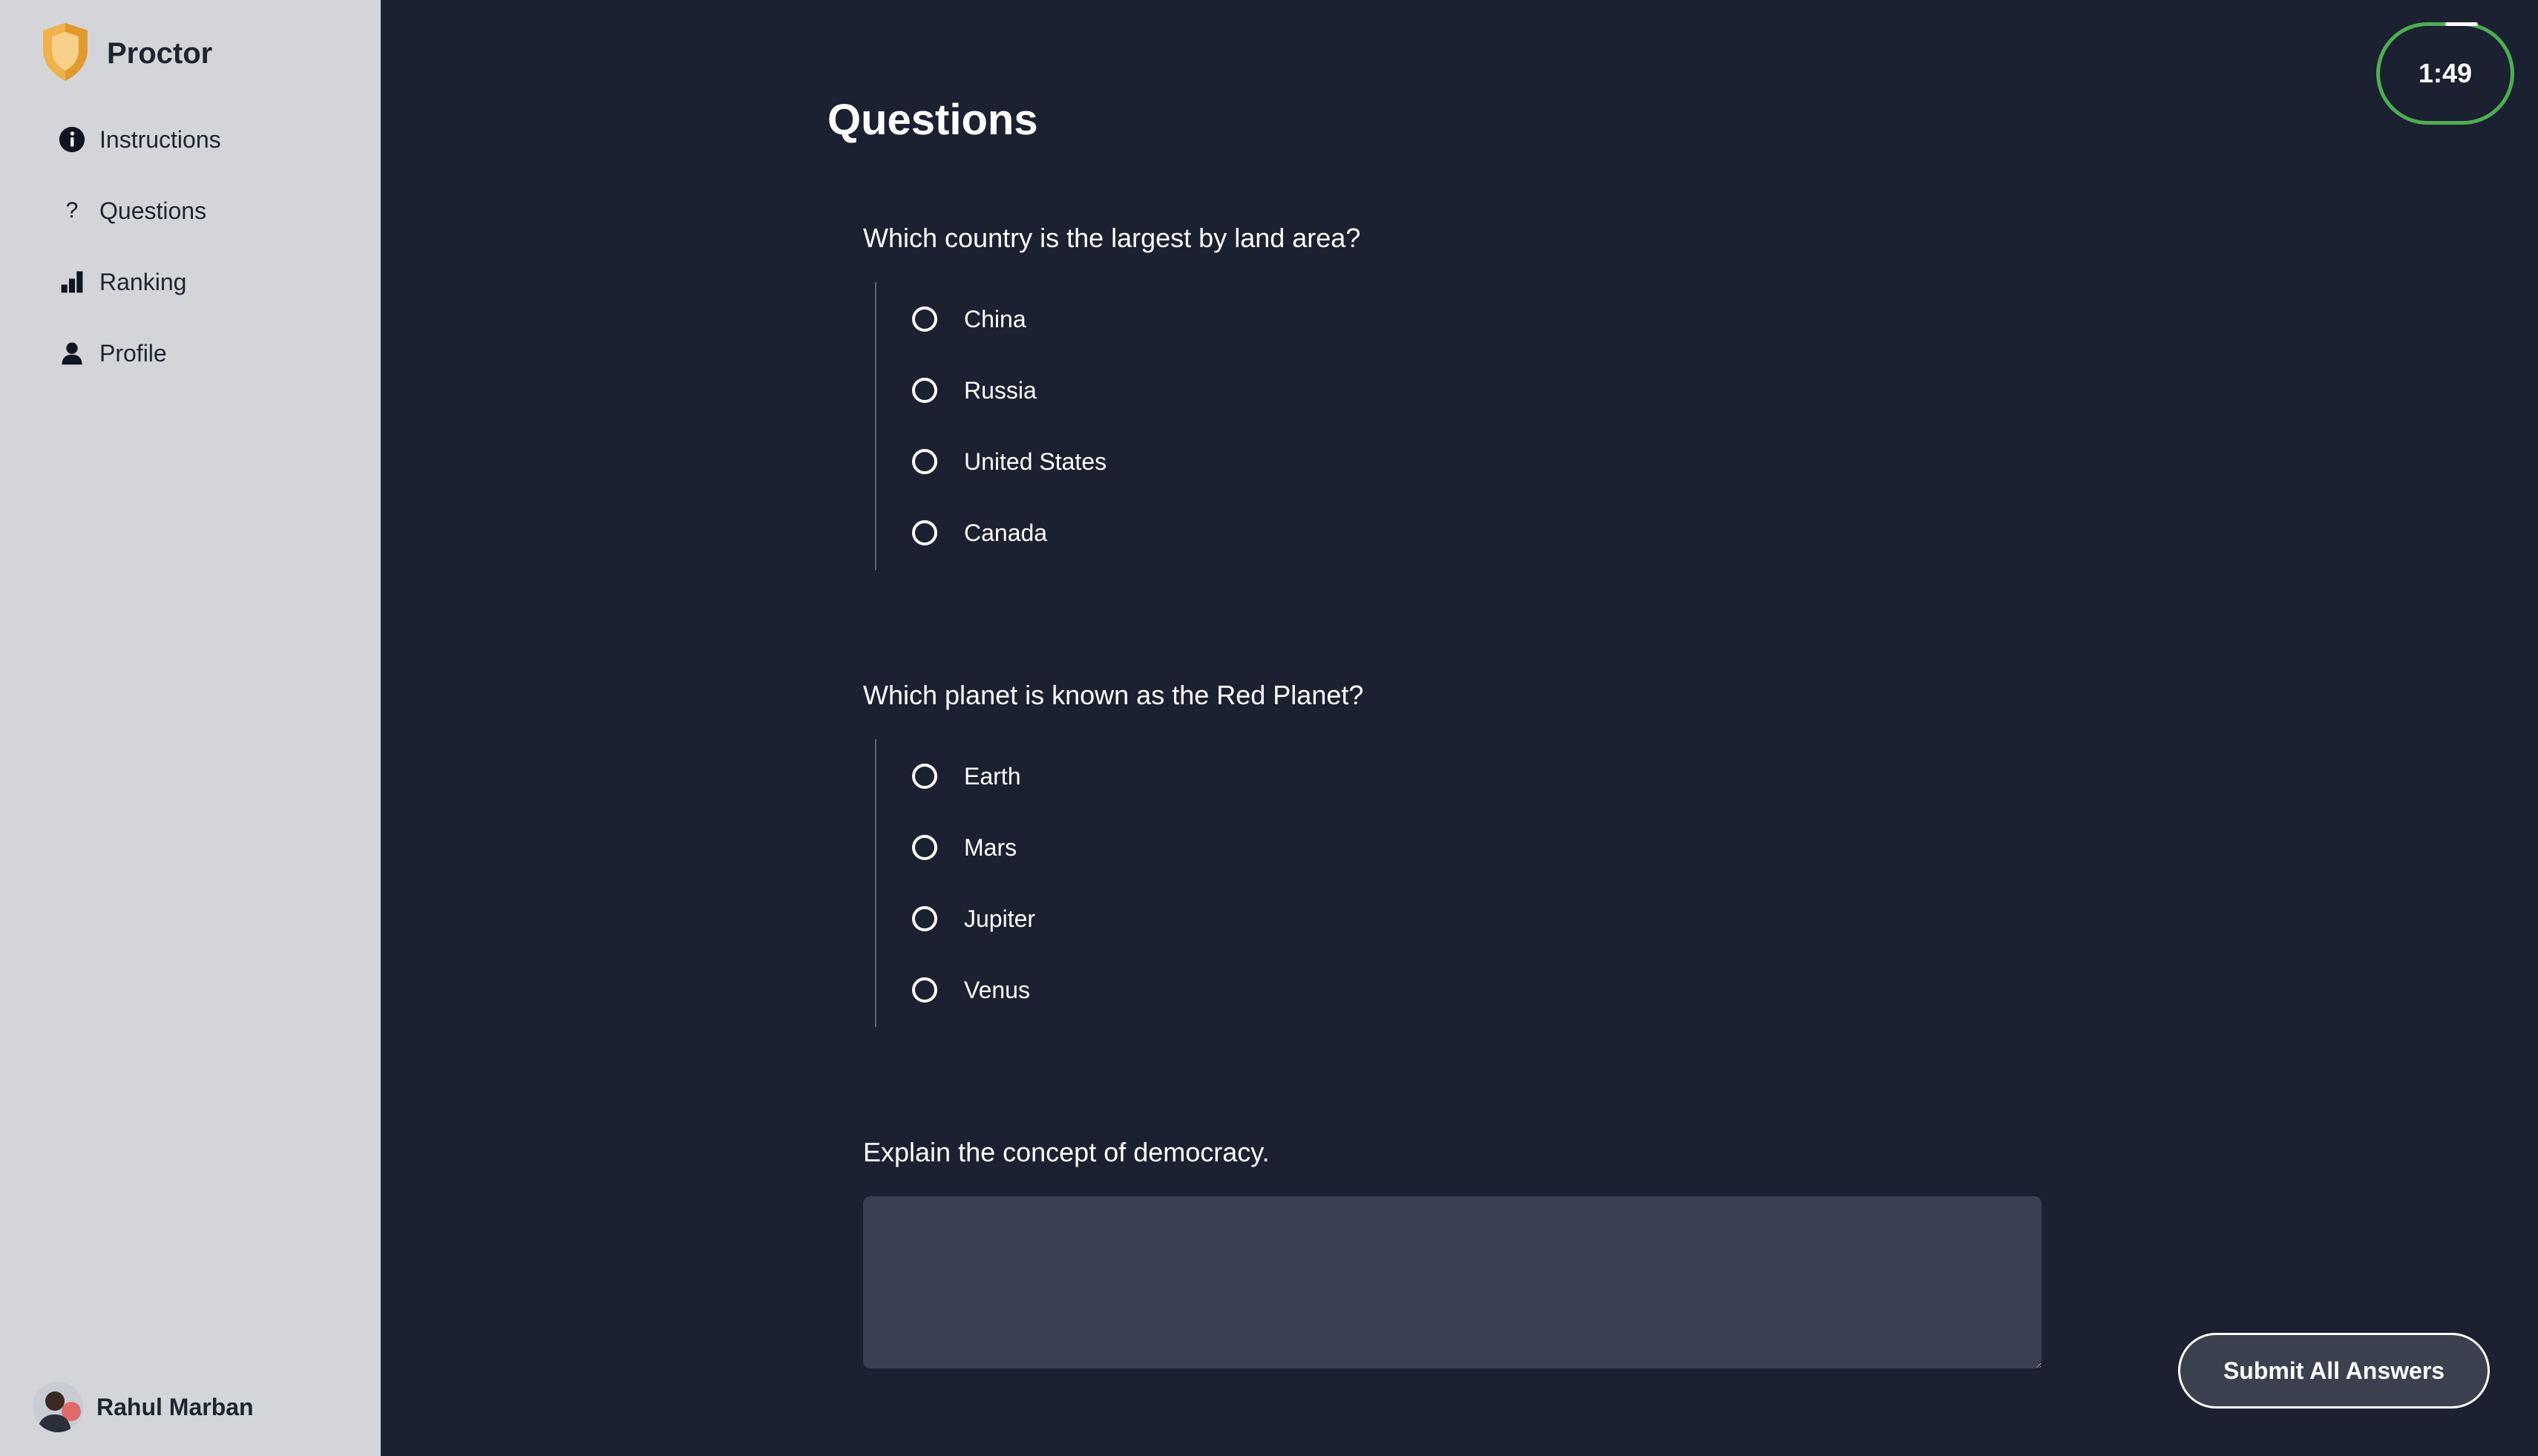  Describe the element at coordinates (133, 353) in the screenshot. I see `sidebar-item-label: Profile` at that location.